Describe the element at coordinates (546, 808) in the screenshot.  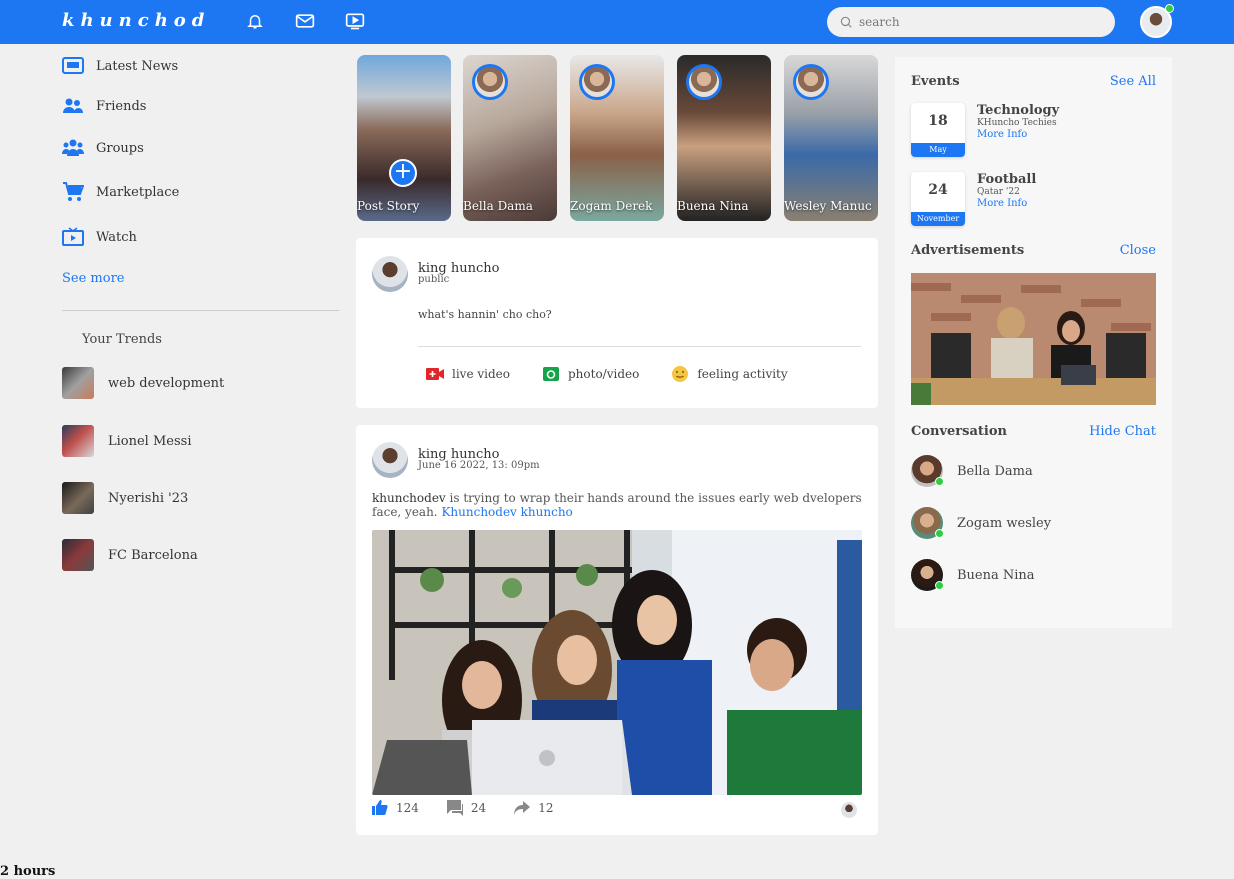
I see `shares-count: 12` at that location.